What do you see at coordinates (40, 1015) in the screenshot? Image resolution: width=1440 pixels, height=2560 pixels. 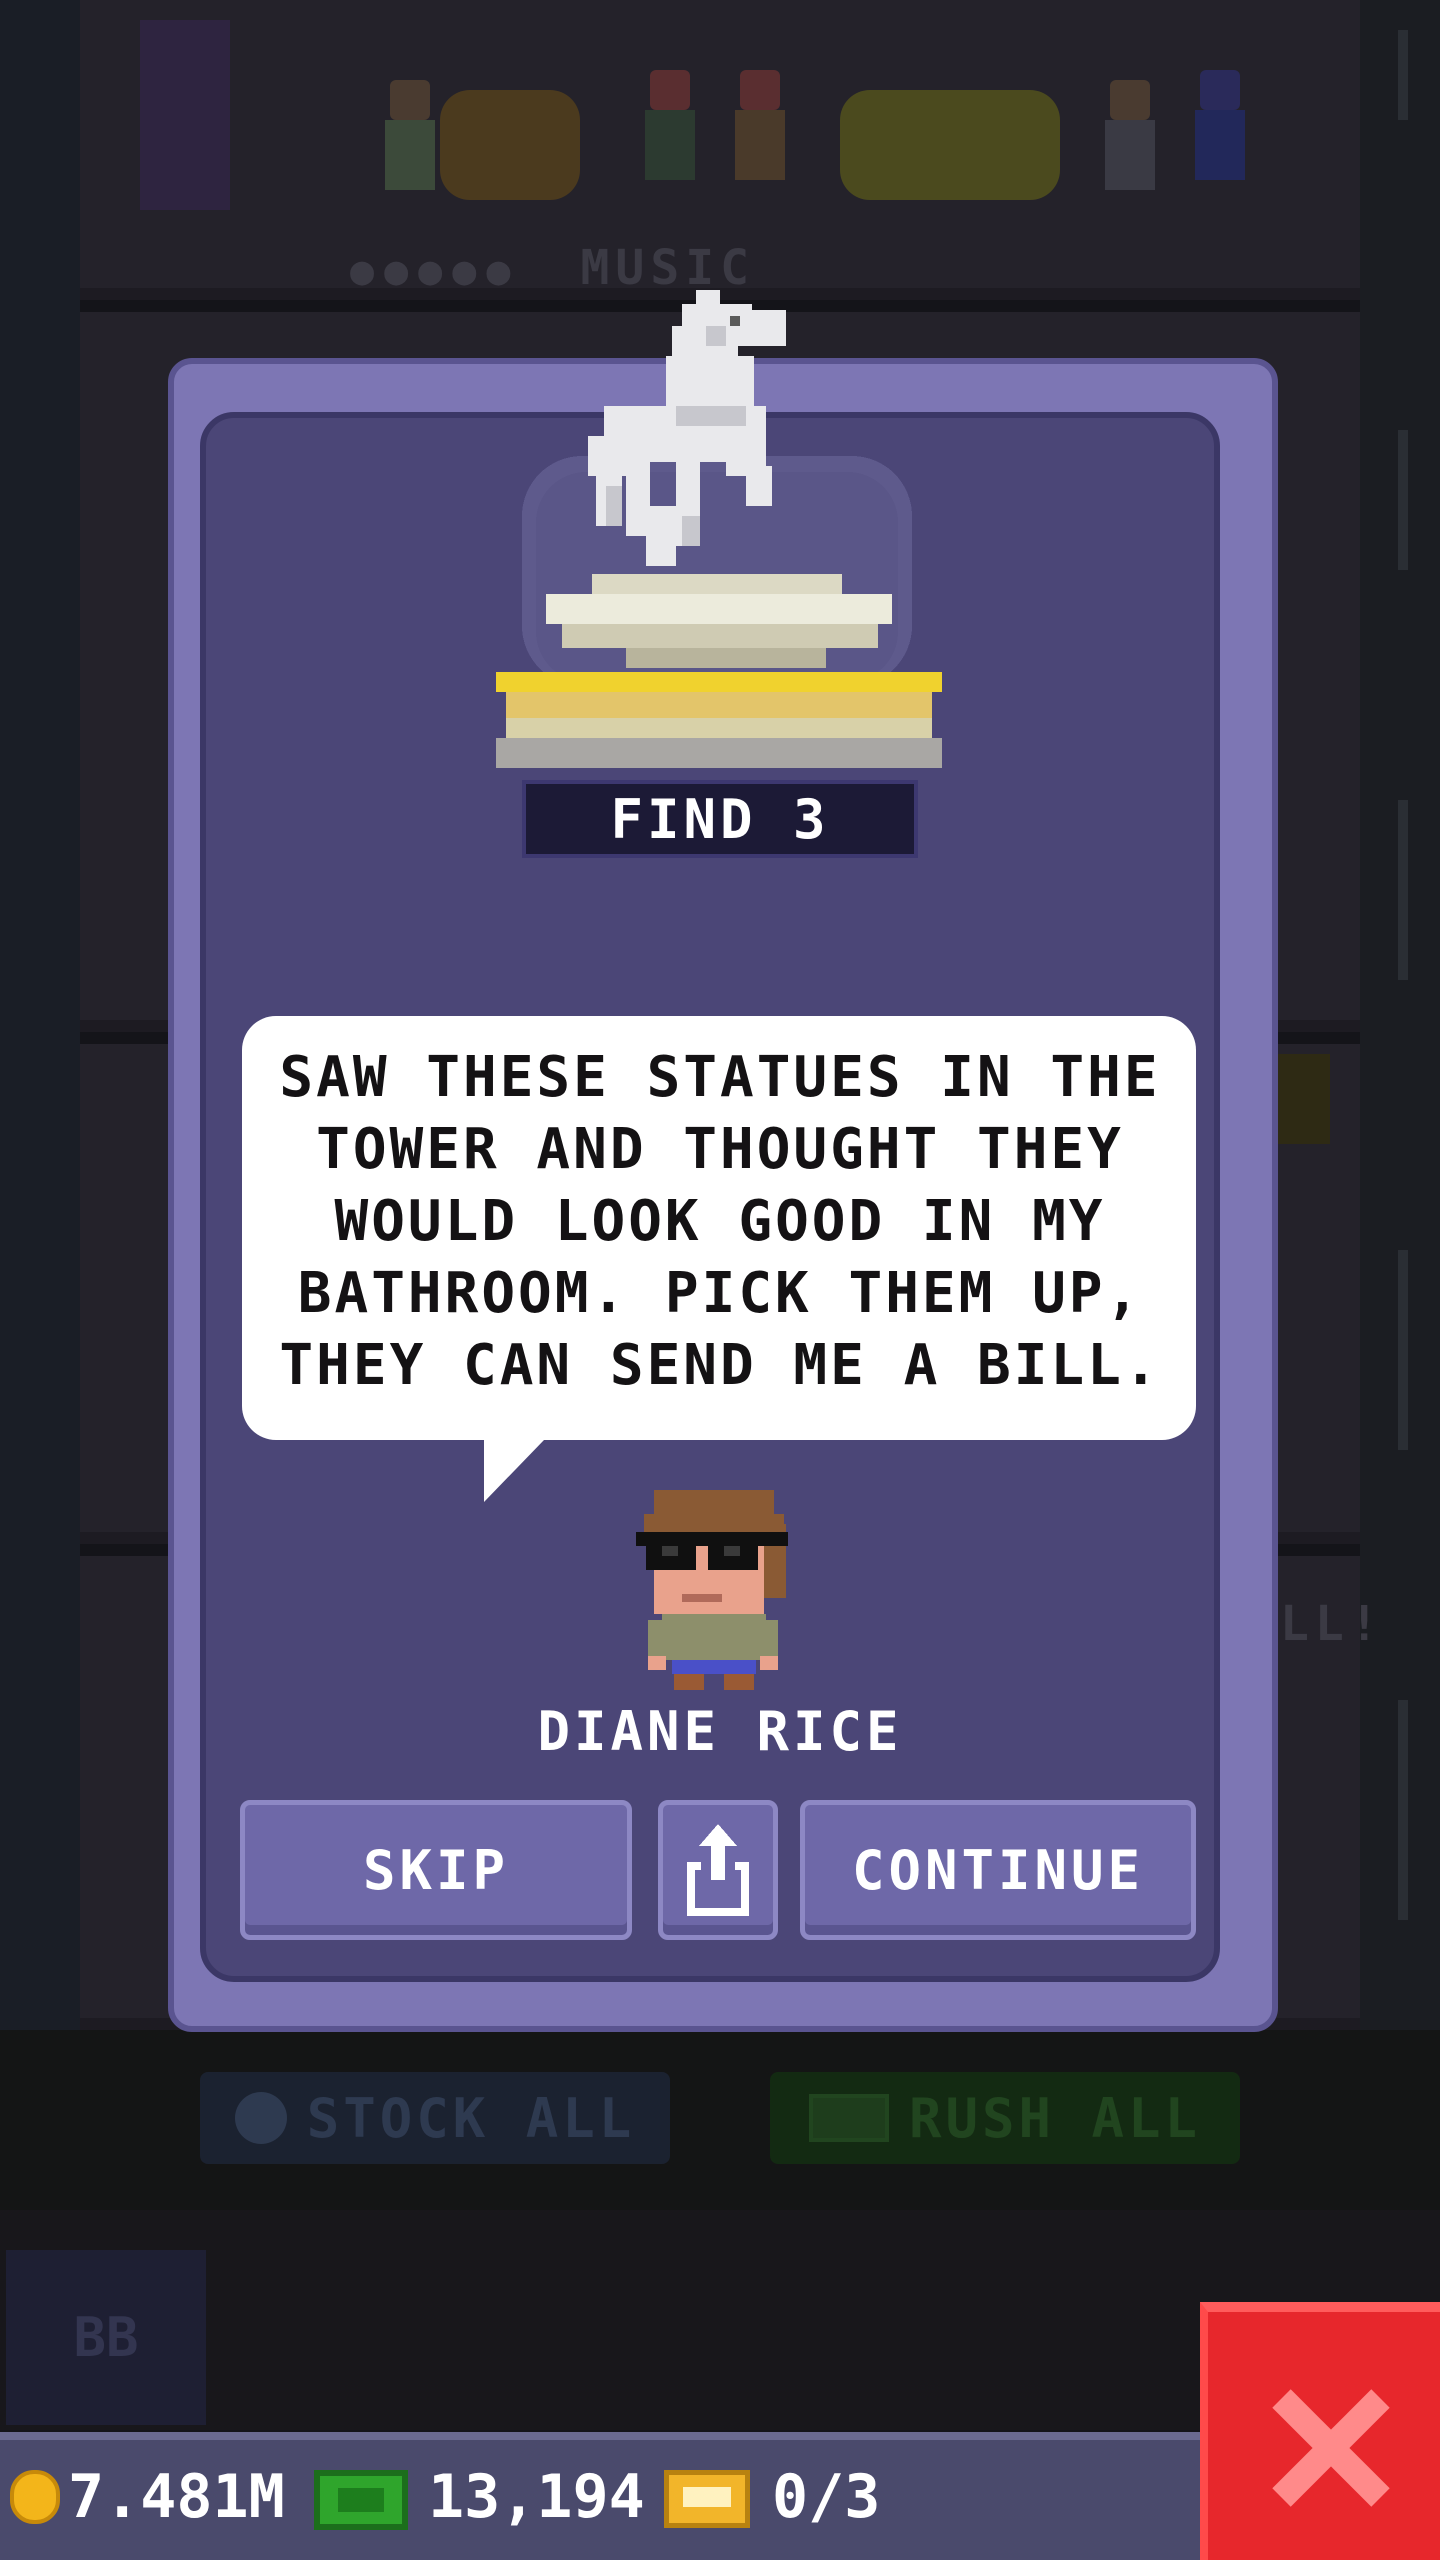 I see `tower-wall-left` at bounding box center [40, 1015].